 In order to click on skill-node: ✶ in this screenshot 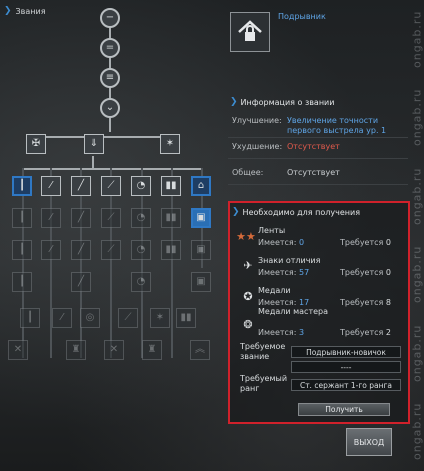, I will do `click(160, 318)`.